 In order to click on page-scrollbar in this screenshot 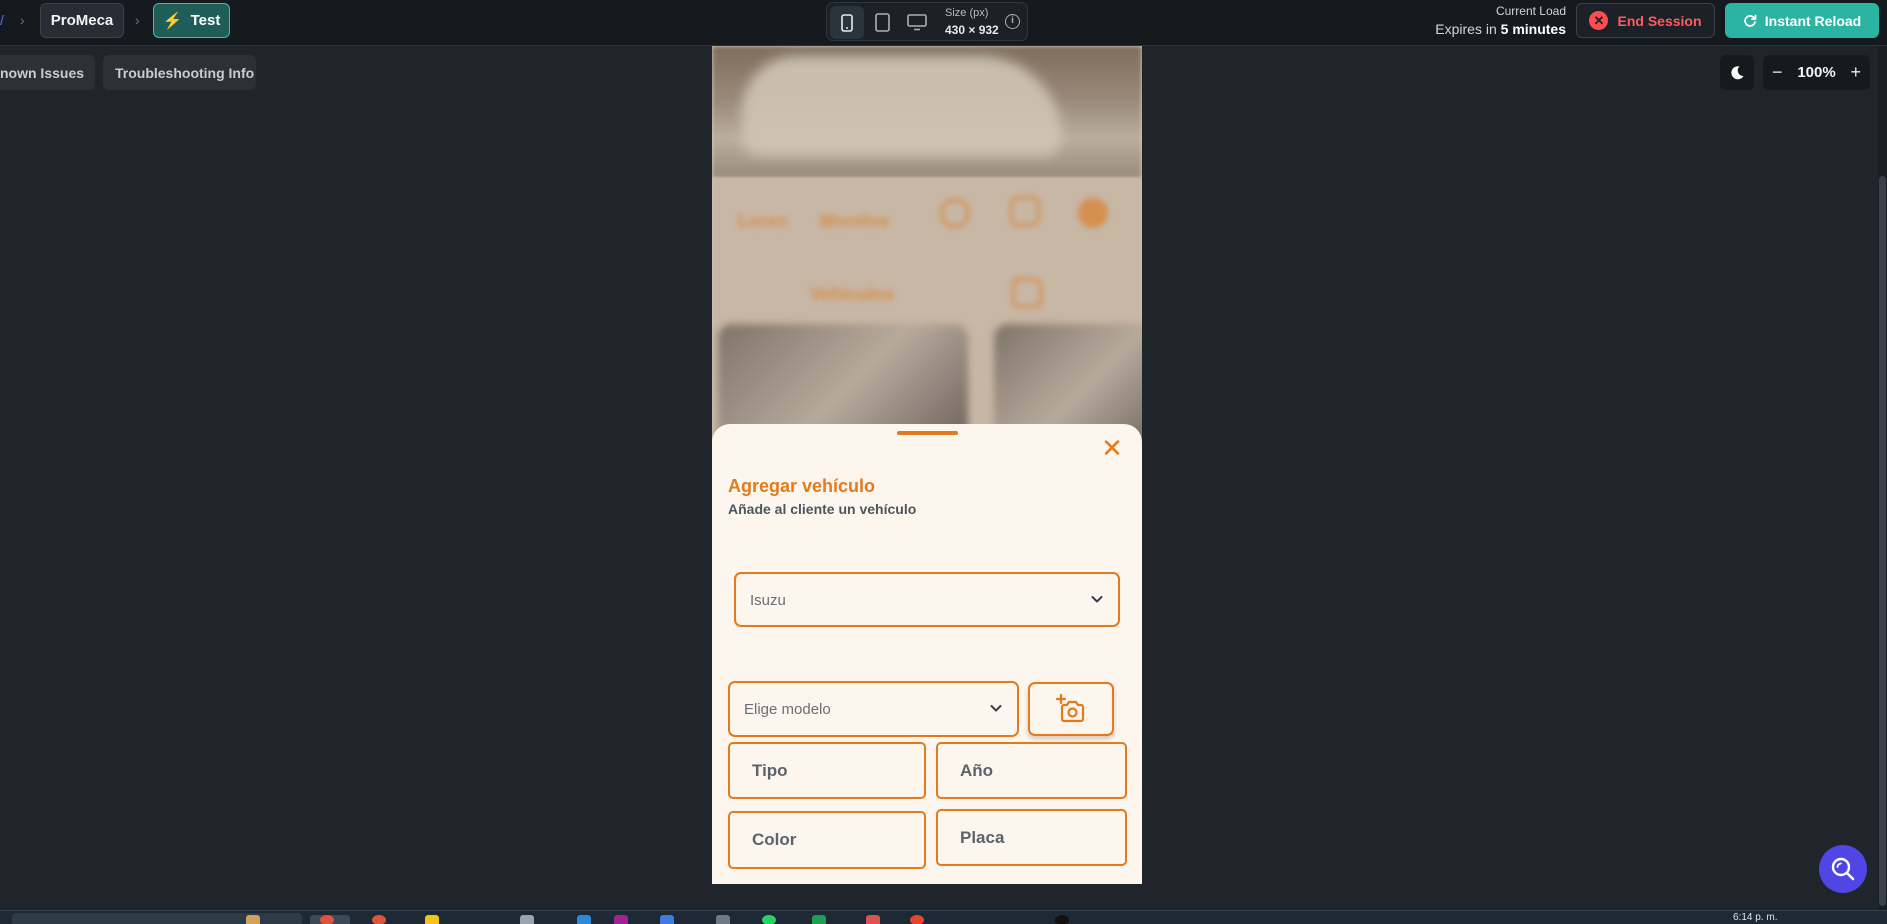, I will do `click(1882, 478)`.